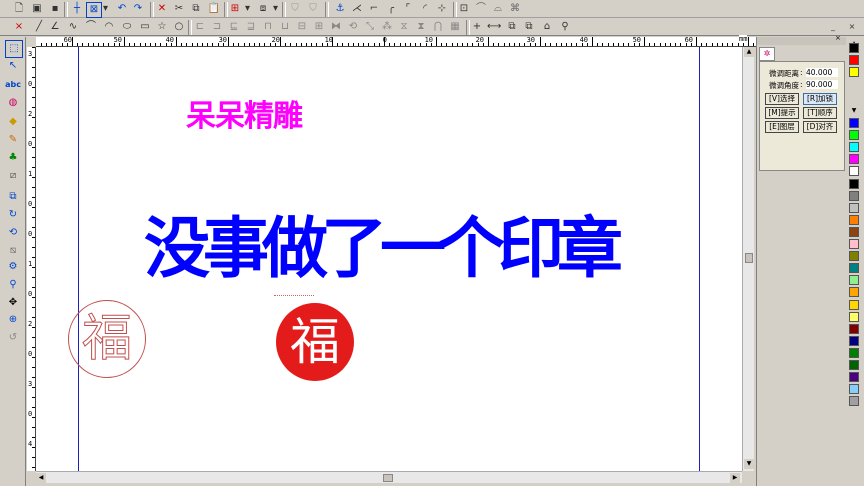 This screenshot has width=864, height=486. Describe the element at coordinates (14, 49) in the screenshot. I see `select-tool-icon: ⬚` at that location.